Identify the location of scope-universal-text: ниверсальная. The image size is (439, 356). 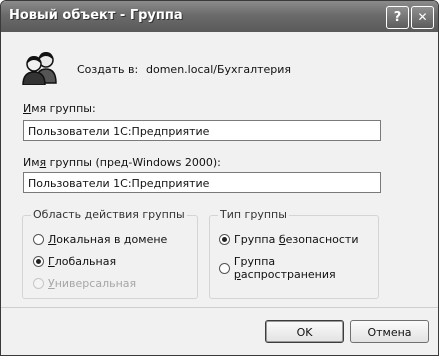
(95, 283).